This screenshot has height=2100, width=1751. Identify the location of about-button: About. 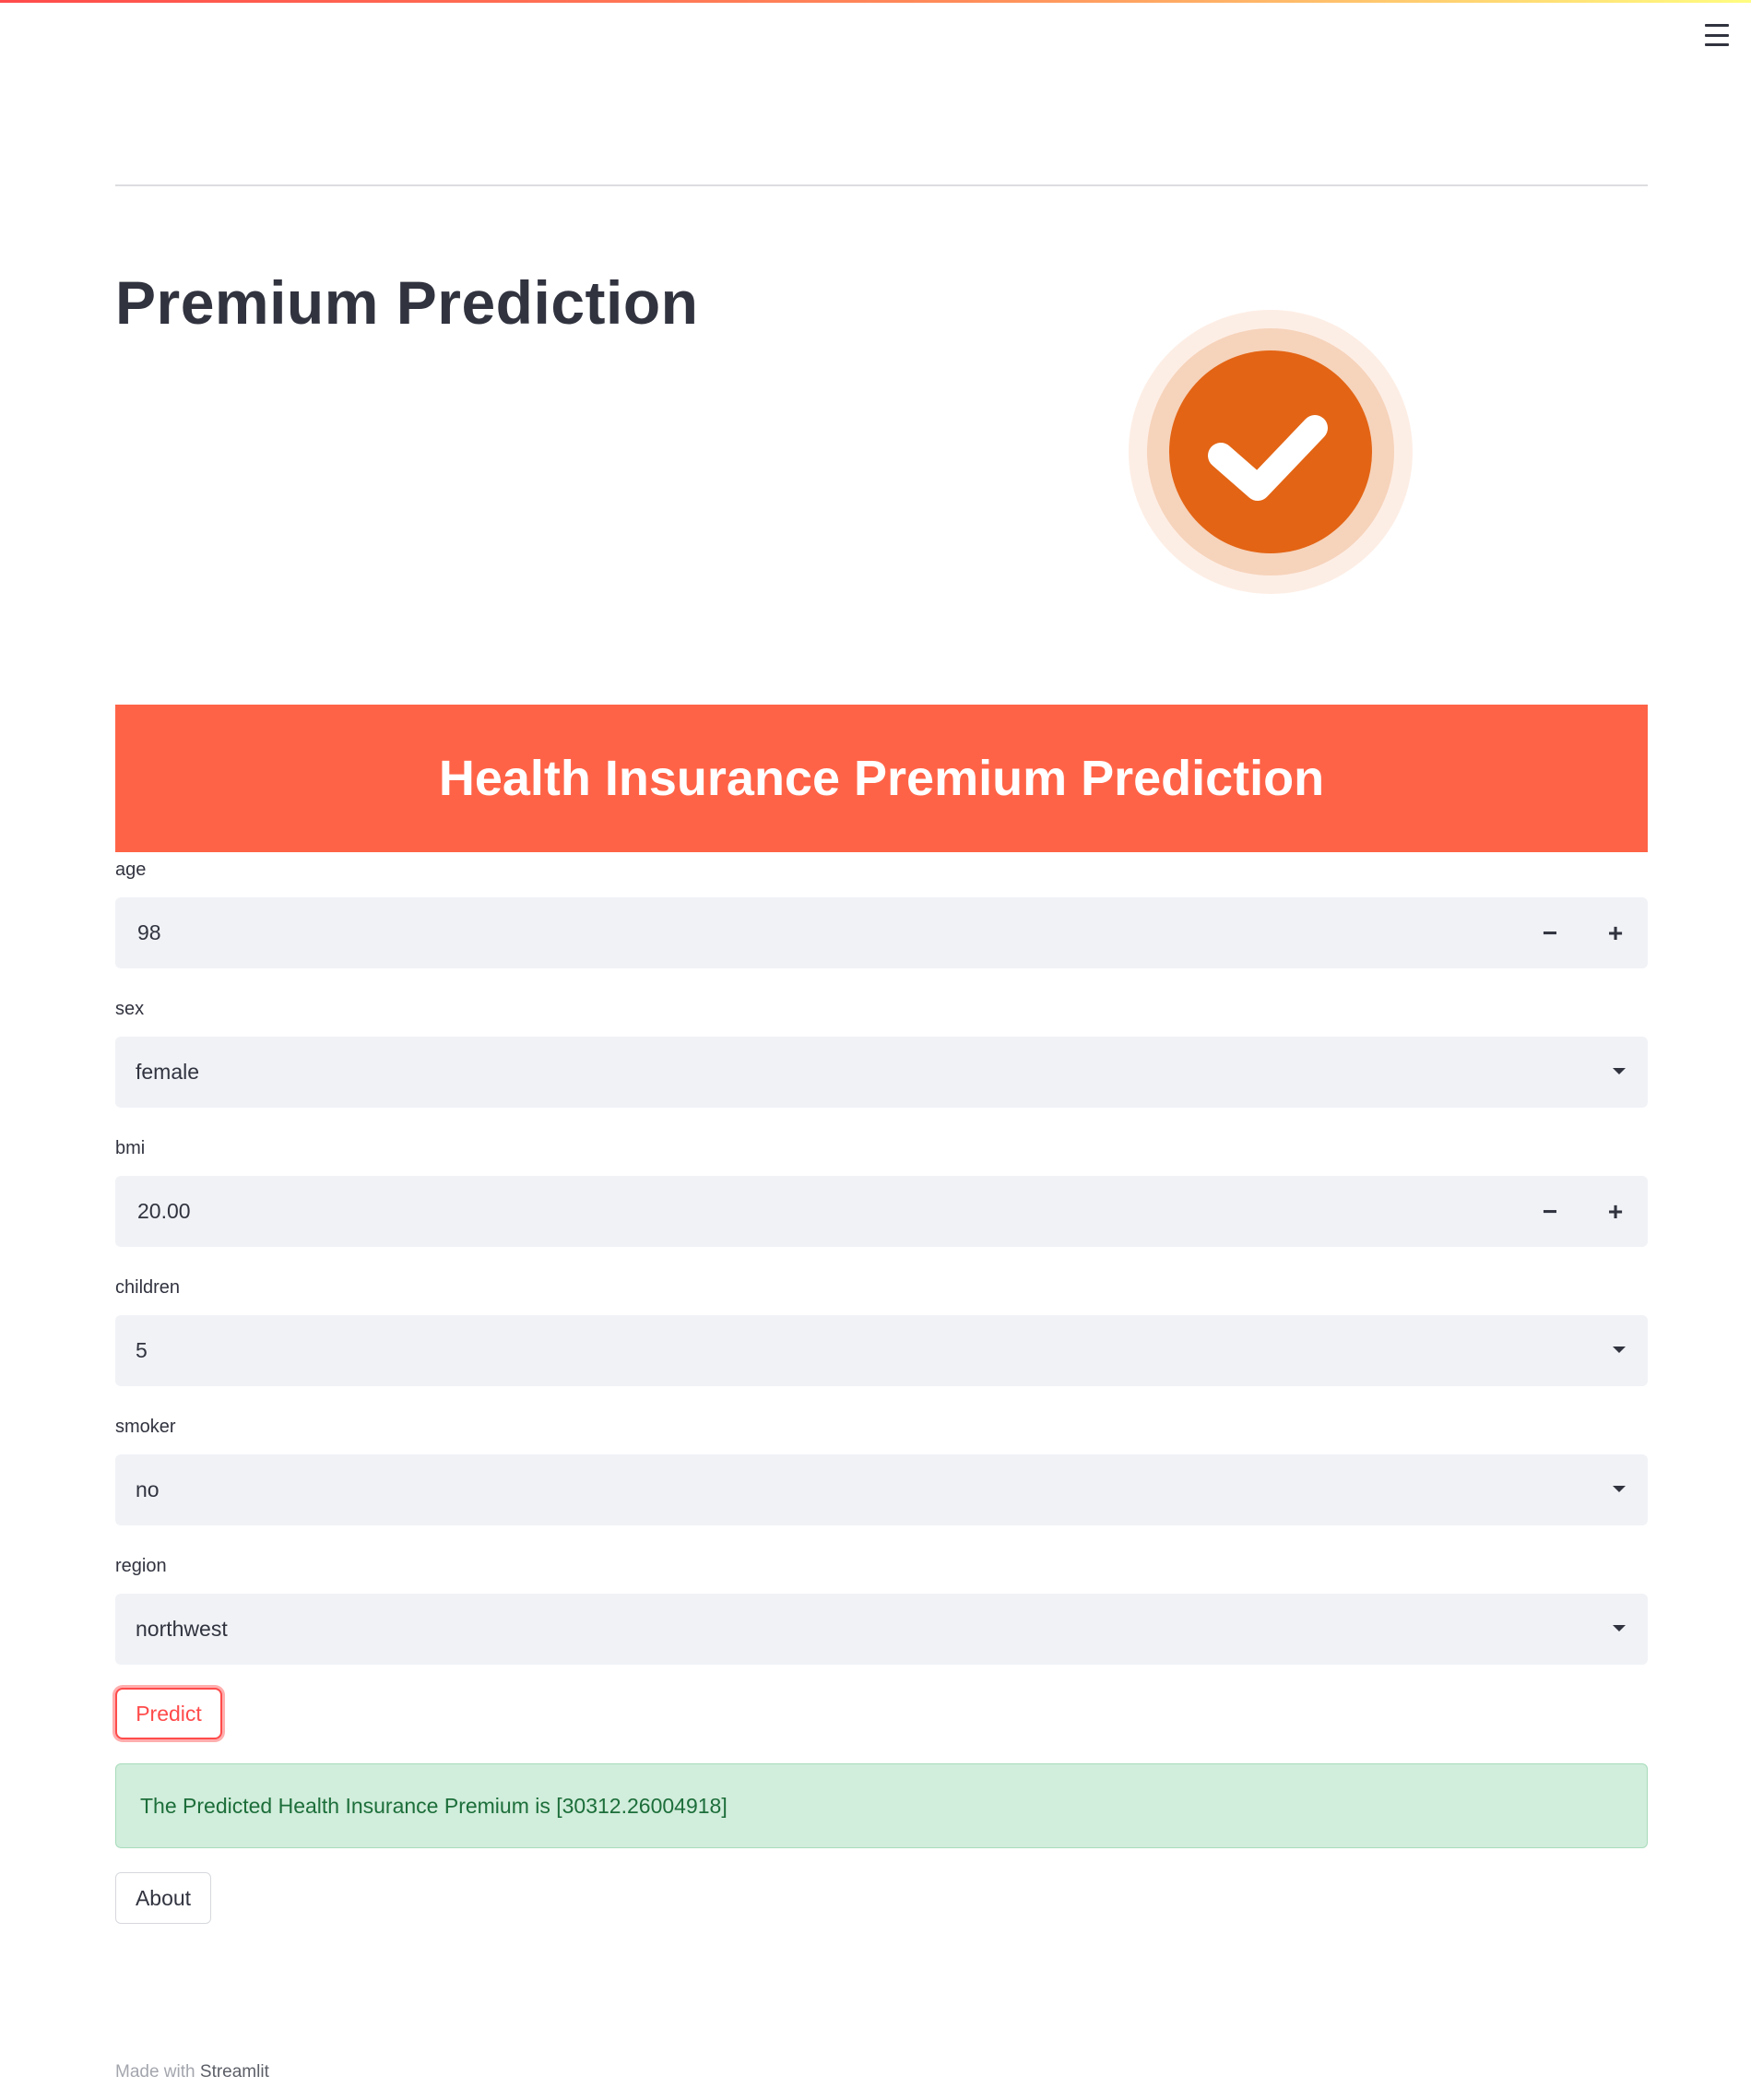
(163, 1898).